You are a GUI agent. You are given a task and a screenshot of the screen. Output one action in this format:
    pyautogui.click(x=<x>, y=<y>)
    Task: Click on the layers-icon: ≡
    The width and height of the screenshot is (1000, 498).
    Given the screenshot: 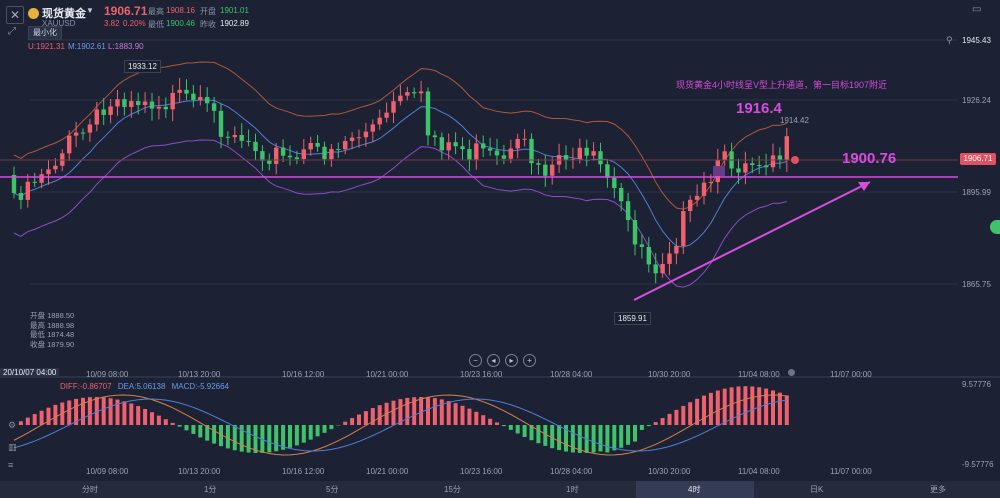 What is the action you would take?
    pyautogui.click(x=10, y=465)
    